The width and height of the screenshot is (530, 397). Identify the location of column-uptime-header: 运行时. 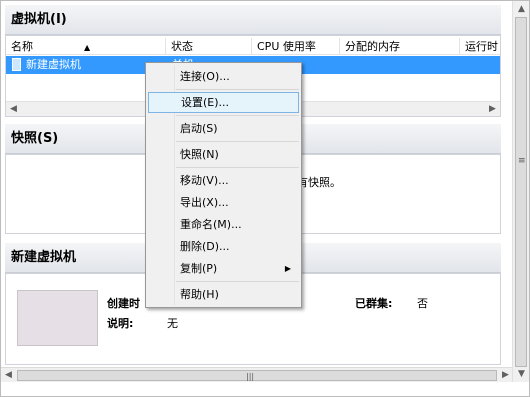
(480, 46).